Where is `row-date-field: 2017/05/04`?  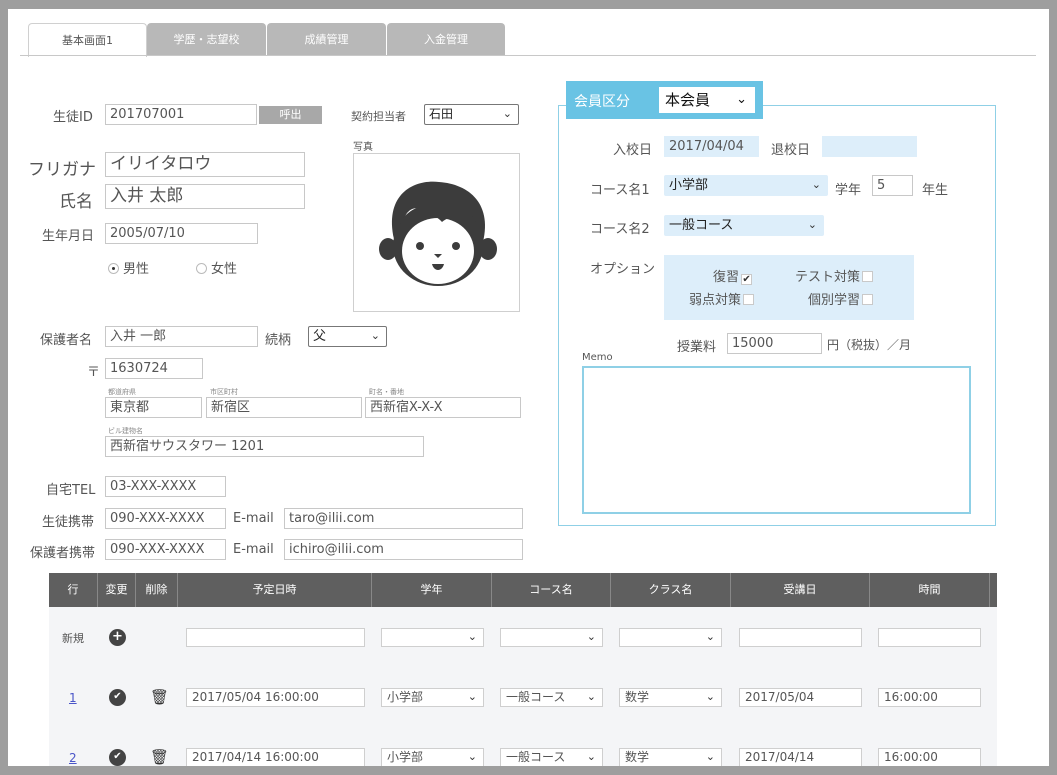 row-date-field: 2017/05/04 is located at coordinates (800, 697).